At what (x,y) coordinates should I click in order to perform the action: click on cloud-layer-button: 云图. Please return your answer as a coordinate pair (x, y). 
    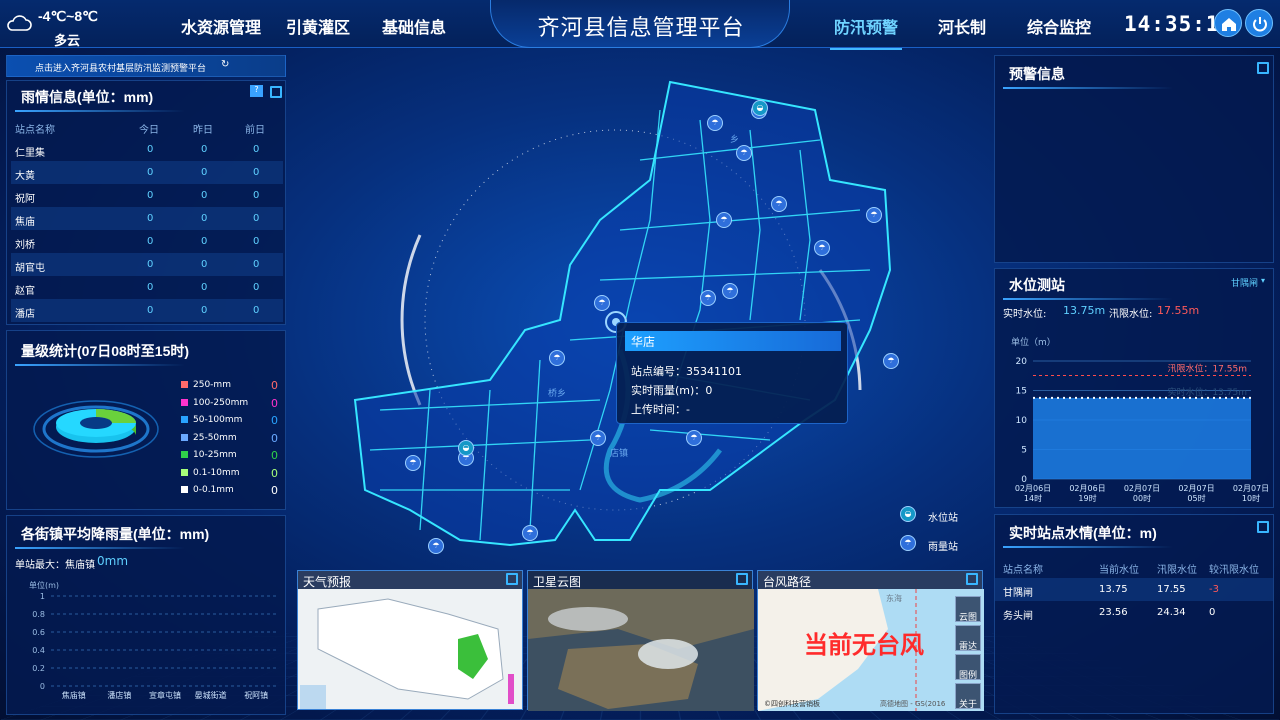
    Looking at the image, I should click on (968, 609).